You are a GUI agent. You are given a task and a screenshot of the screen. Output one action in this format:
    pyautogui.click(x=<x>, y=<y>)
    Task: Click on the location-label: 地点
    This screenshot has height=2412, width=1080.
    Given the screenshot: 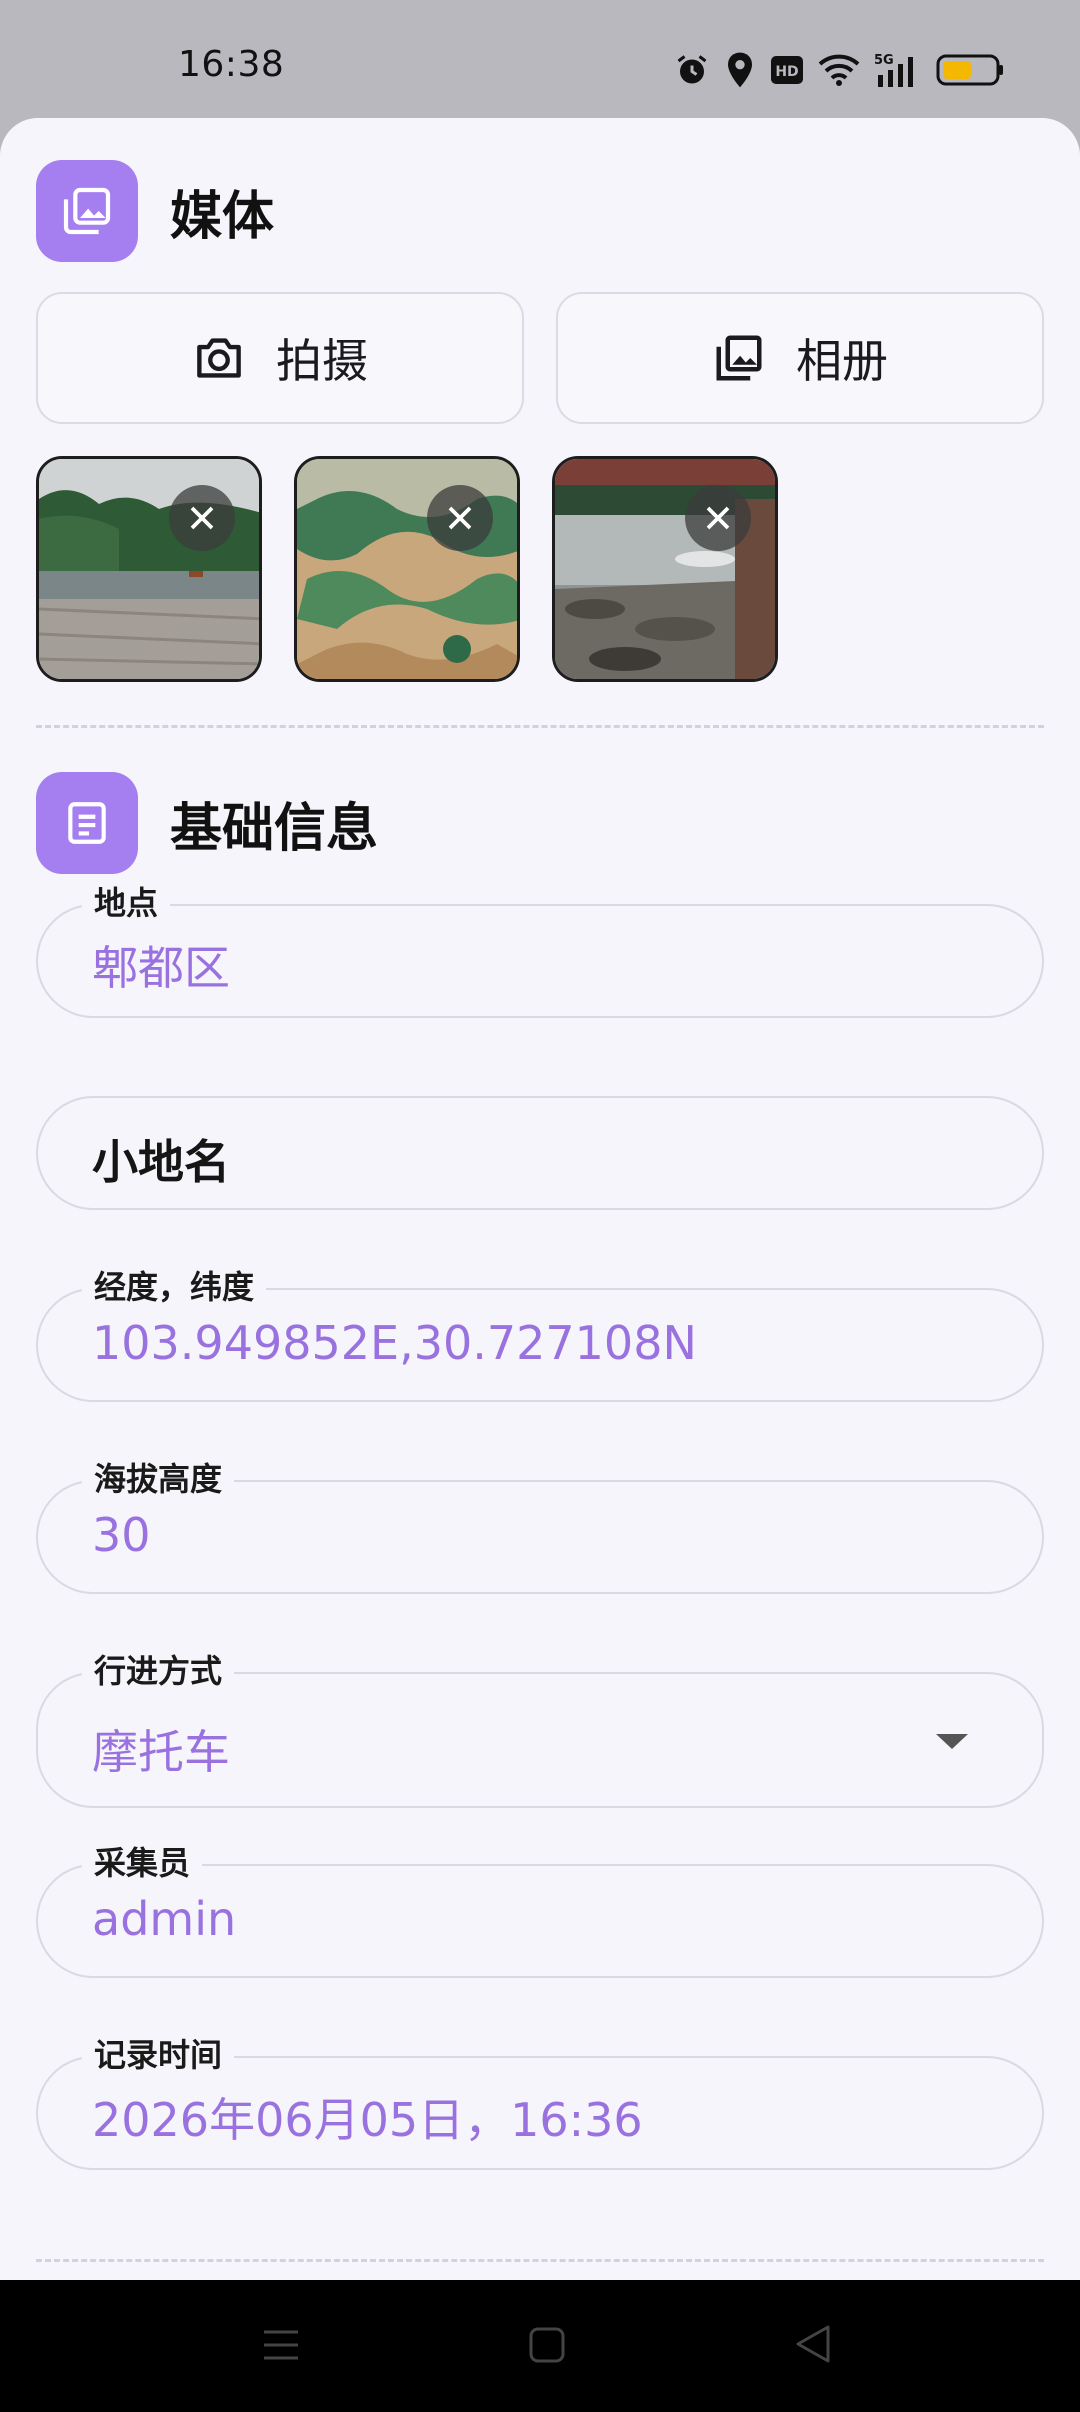 What is the action you would take?
    pyautogui.click(x=126, y=901)
    